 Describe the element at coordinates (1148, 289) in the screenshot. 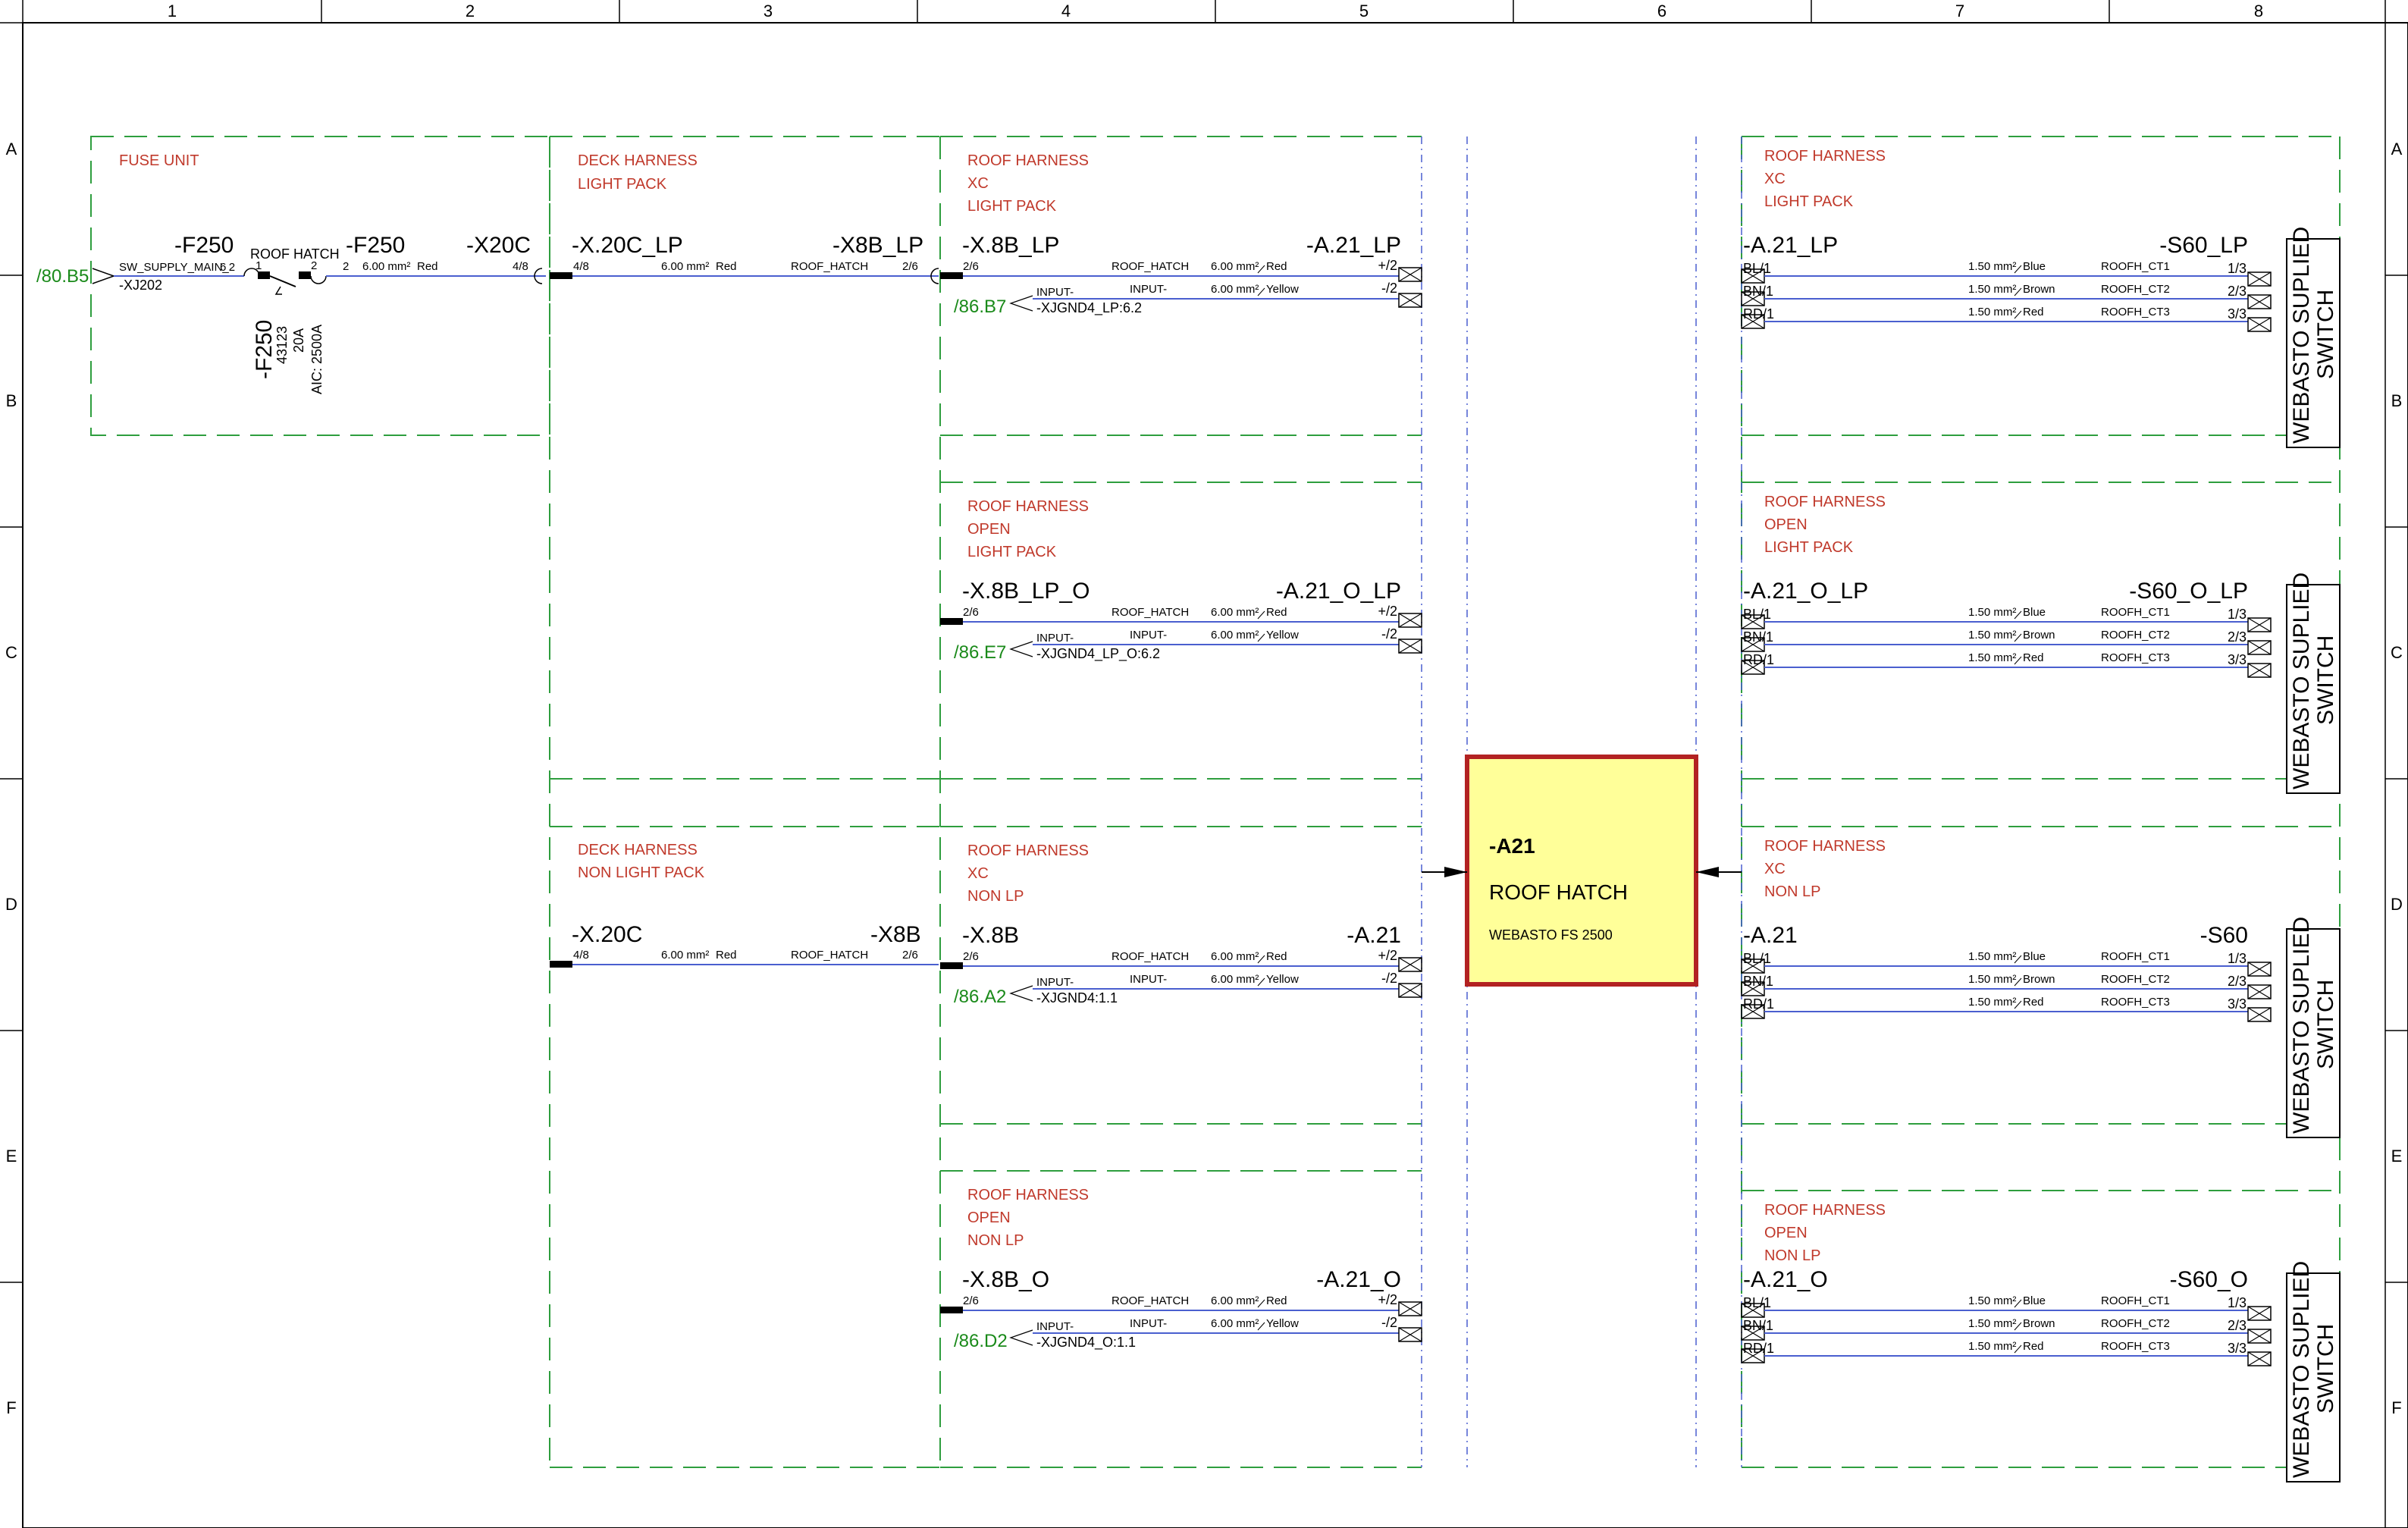

I see `wire-name: INPUT-` at that location.